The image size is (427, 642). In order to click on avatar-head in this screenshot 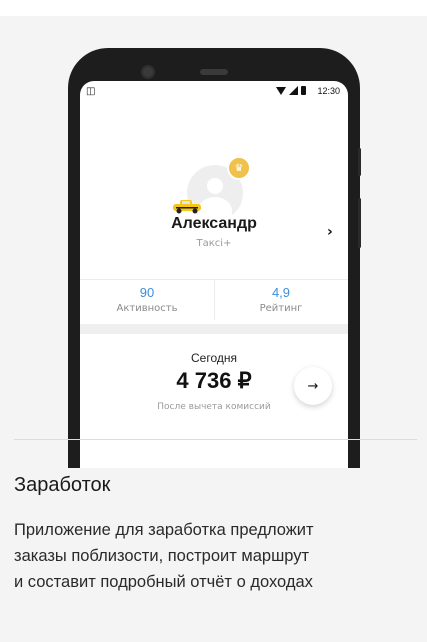, I will do `click(215, 186)`.